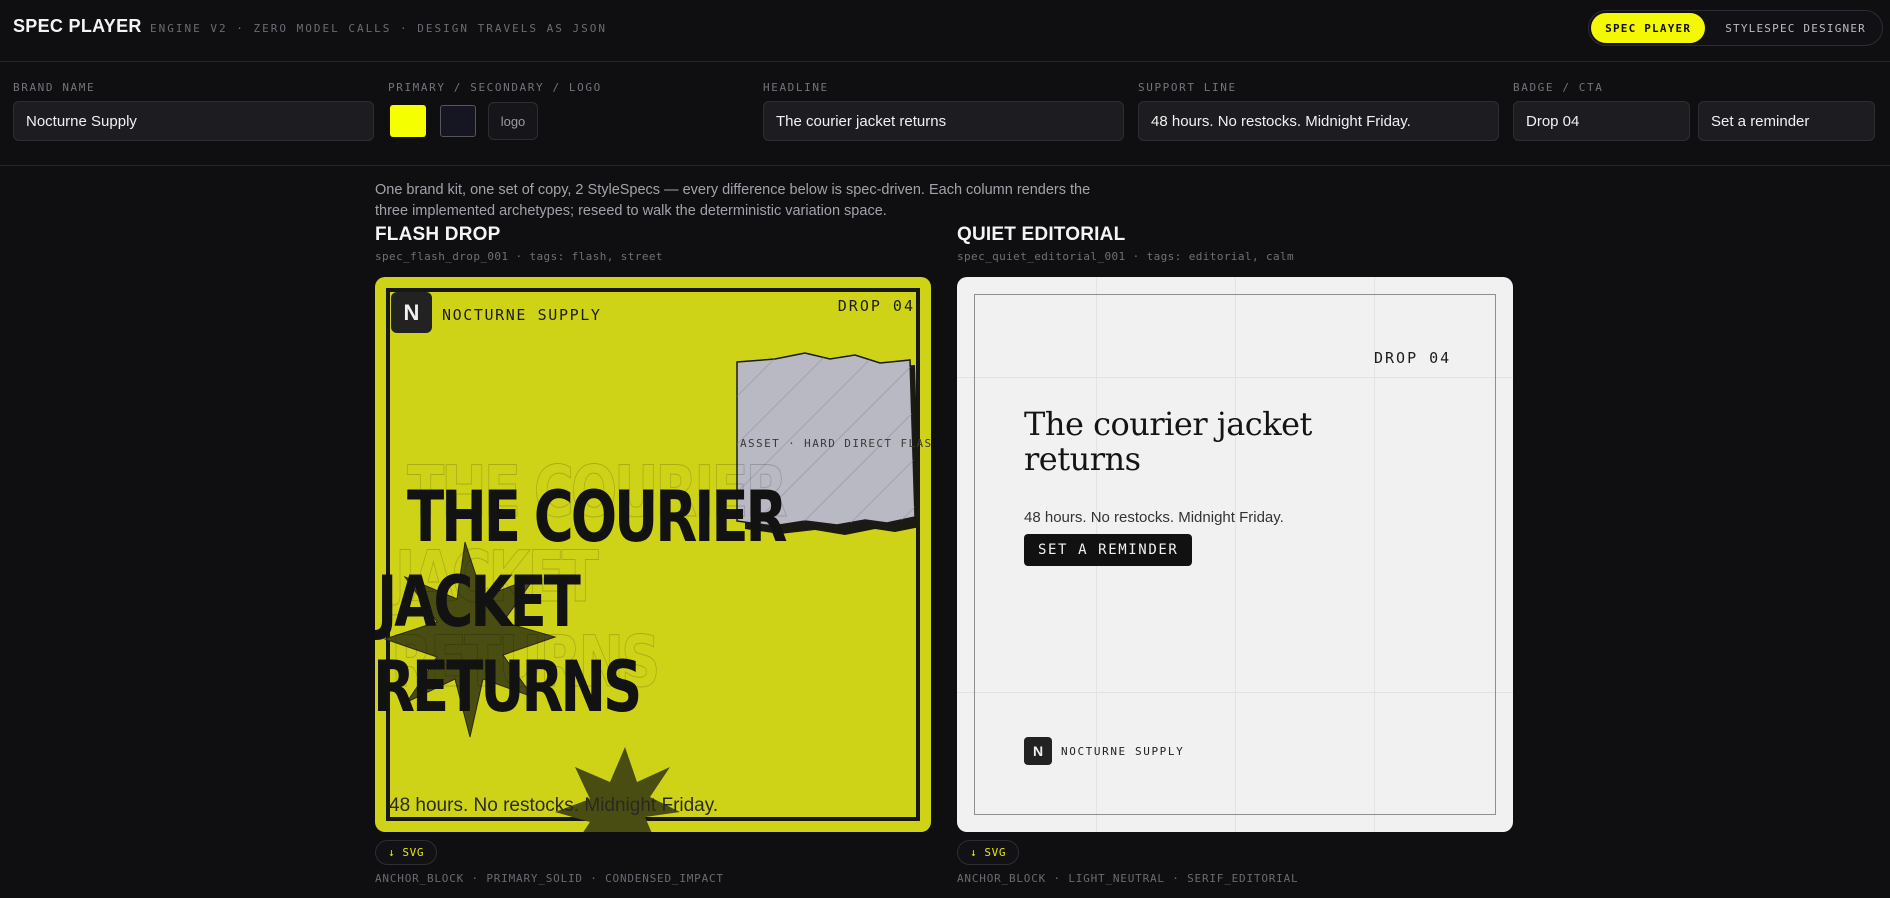 Image resolution: width=1890 pixels, height=898 pixels. What do you see at coordinates (1168, 441) in the screenshot?
I see `headline: The courier jacket returns` at bounding box center [1168, 441].